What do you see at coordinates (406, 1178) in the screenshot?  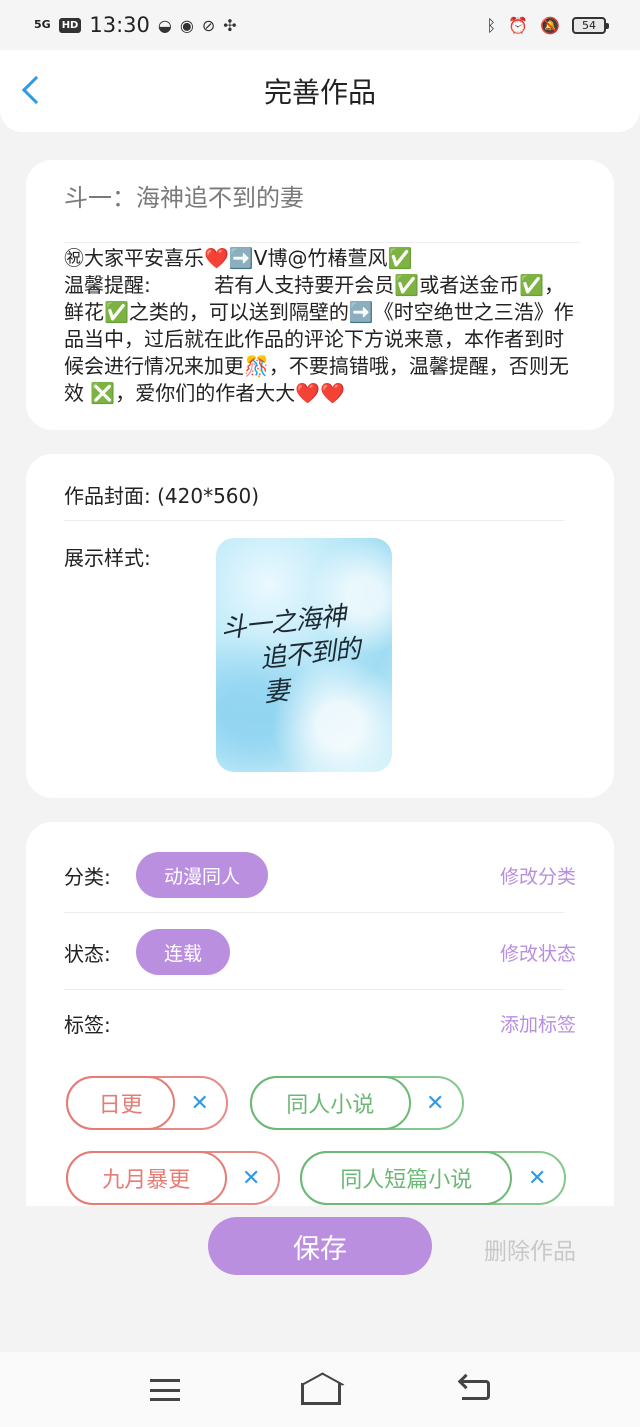 I see `tag-label: 同人短篇小说` at bounding box center [406, 1178].